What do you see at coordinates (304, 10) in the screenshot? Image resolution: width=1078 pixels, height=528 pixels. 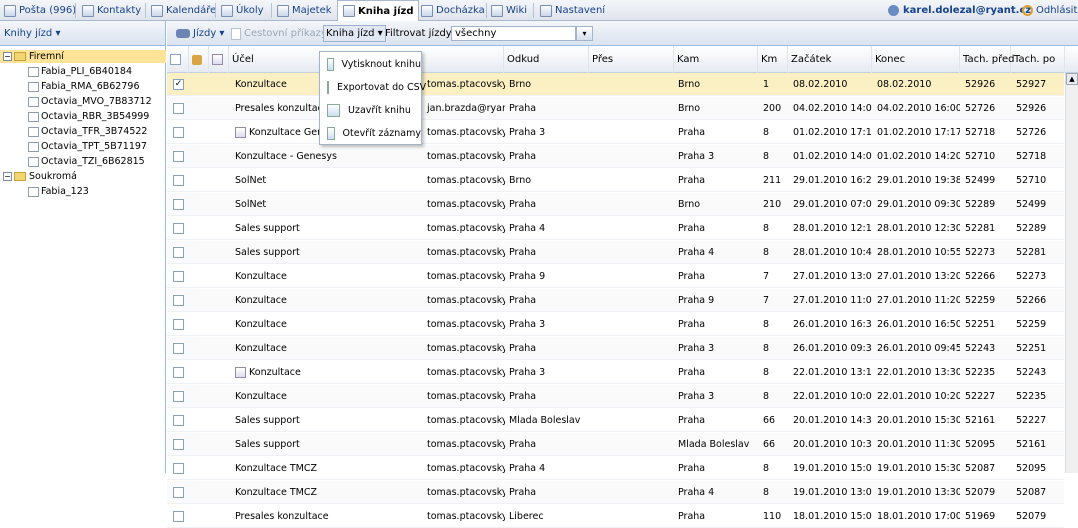 I see `tab-majetek: Majetek` at bounding box center [304, 10].